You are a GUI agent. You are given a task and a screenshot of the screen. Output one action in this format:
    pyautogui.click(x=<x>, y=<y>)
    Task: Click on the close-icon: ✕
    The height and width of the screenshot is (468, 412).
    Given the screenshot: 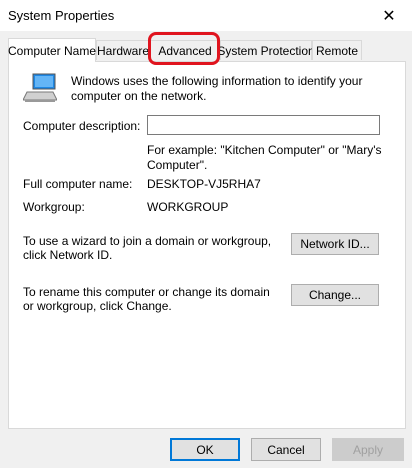 What is the action you would take?
    pyautogui.click(x=389, y=16)
    